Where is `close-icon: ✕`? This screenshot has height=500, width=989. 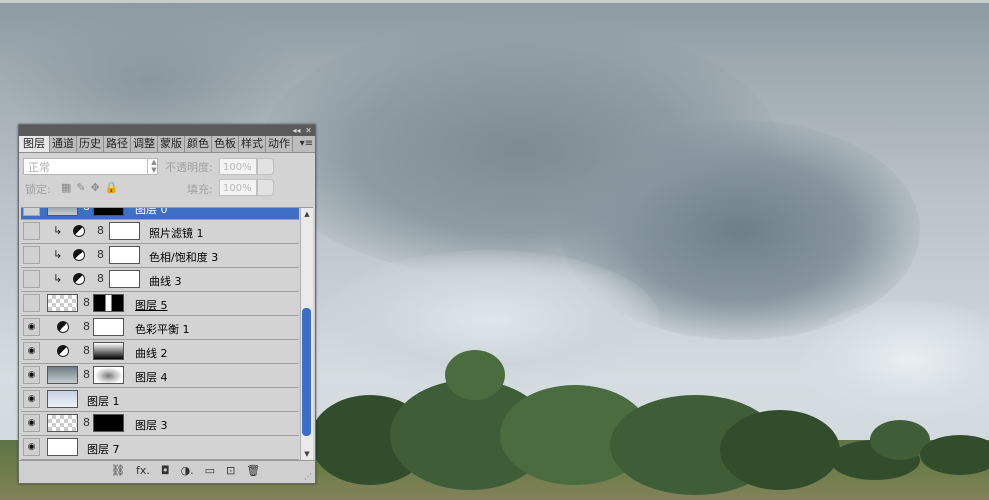 close-icon: ✕ is located at coordinates (308, 130).